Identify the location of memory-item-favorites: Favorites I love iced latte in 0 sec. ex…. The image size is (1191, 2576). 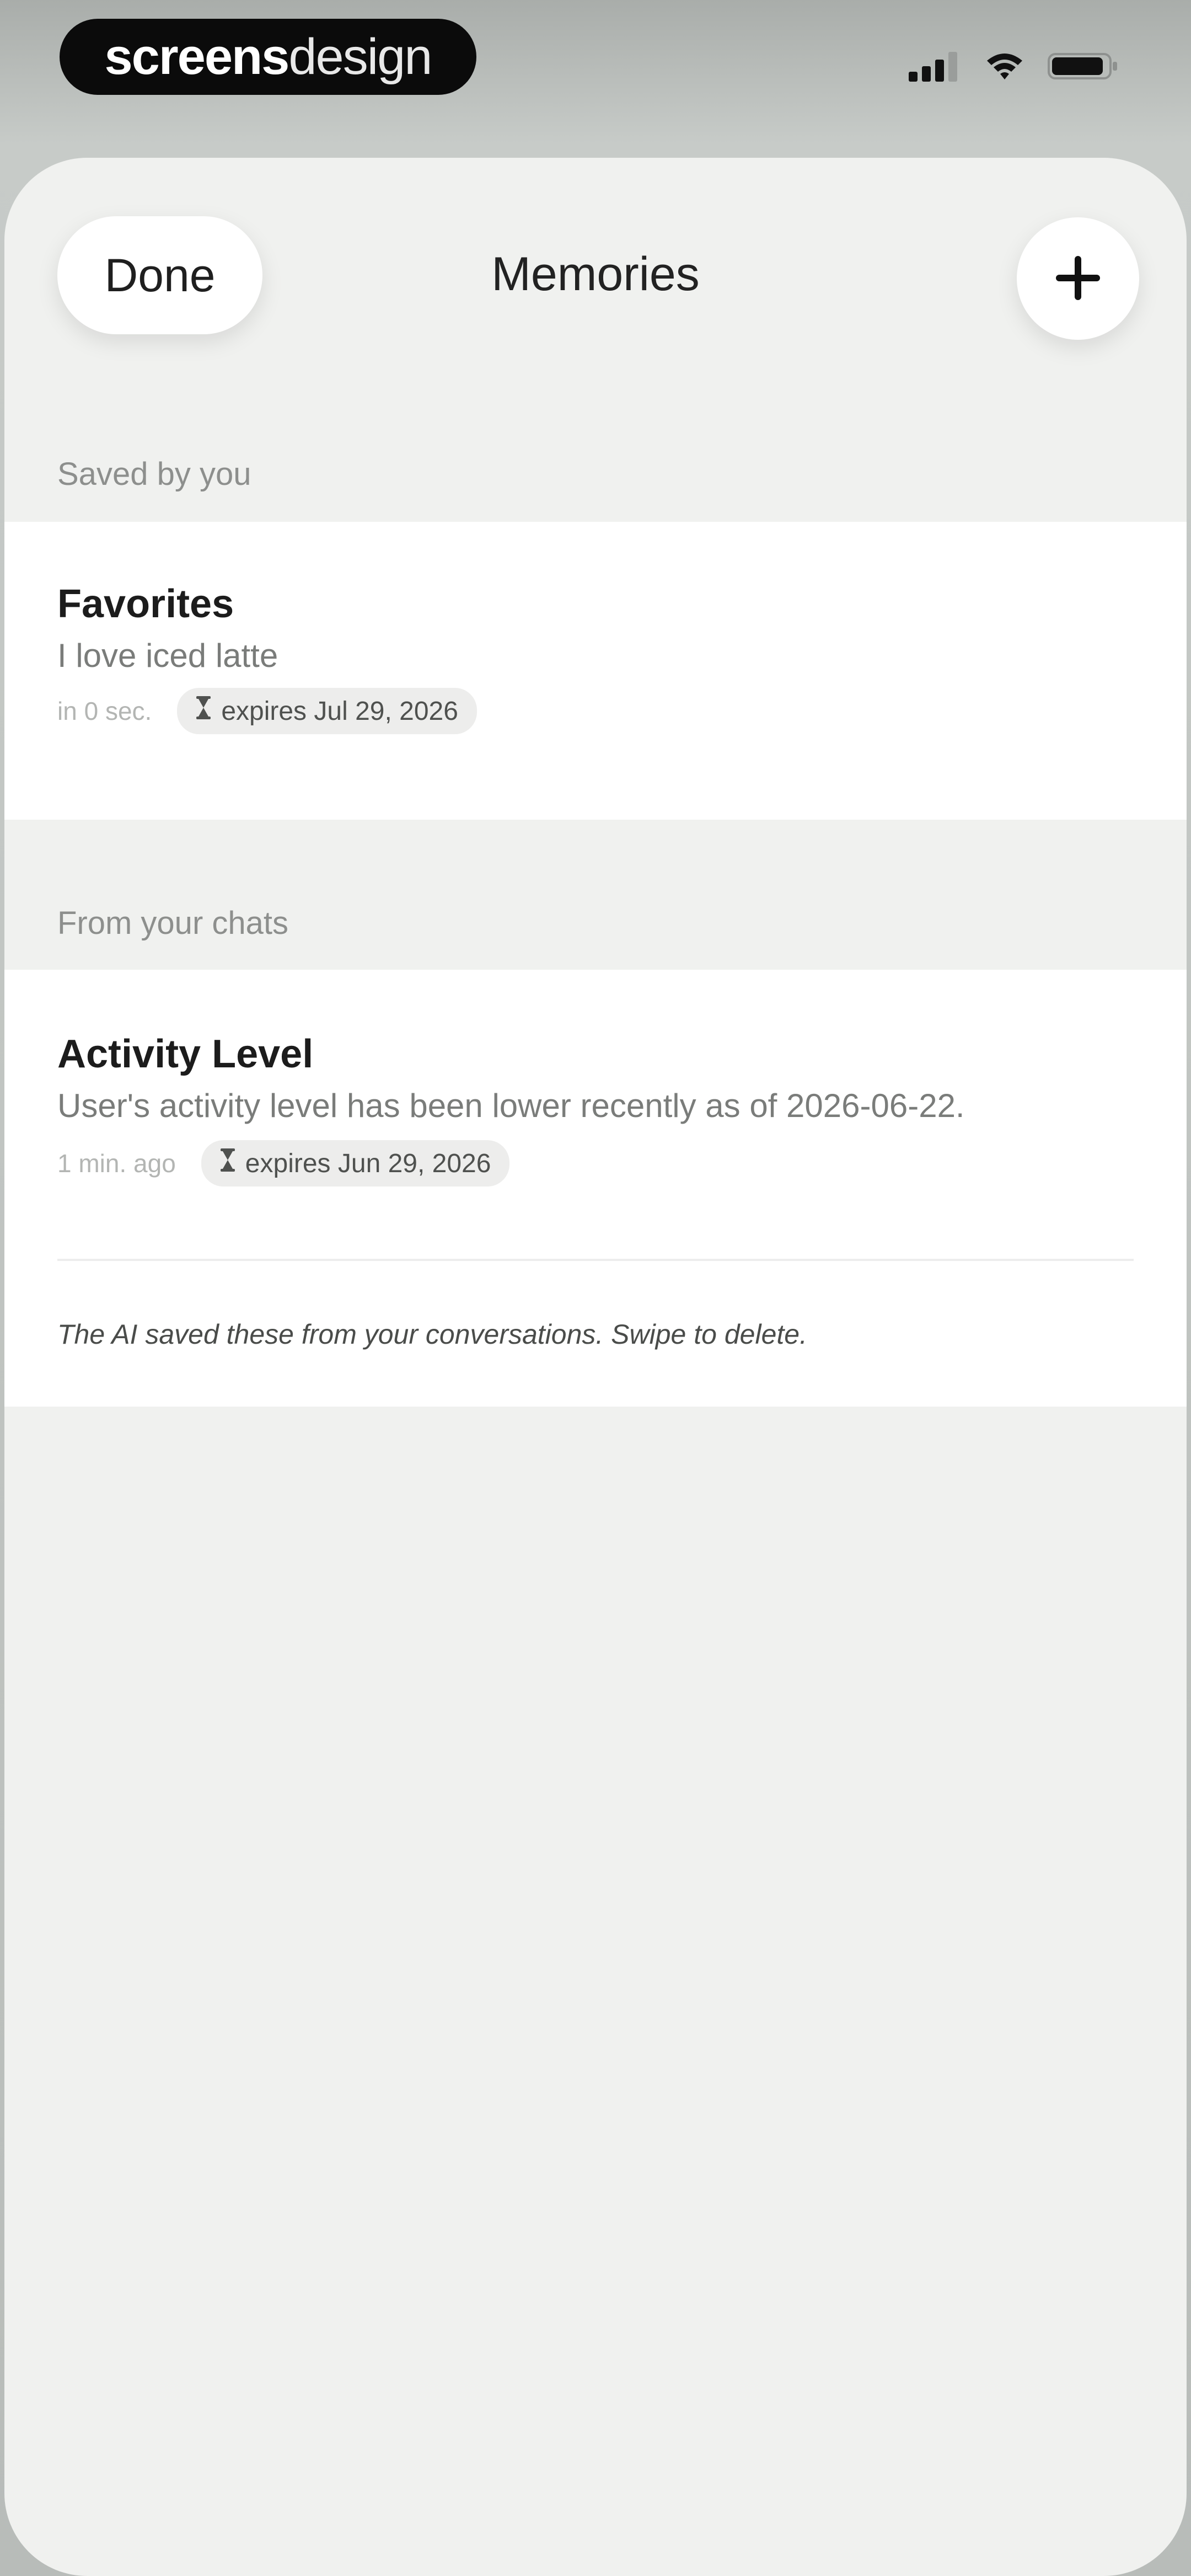
(595, 628).